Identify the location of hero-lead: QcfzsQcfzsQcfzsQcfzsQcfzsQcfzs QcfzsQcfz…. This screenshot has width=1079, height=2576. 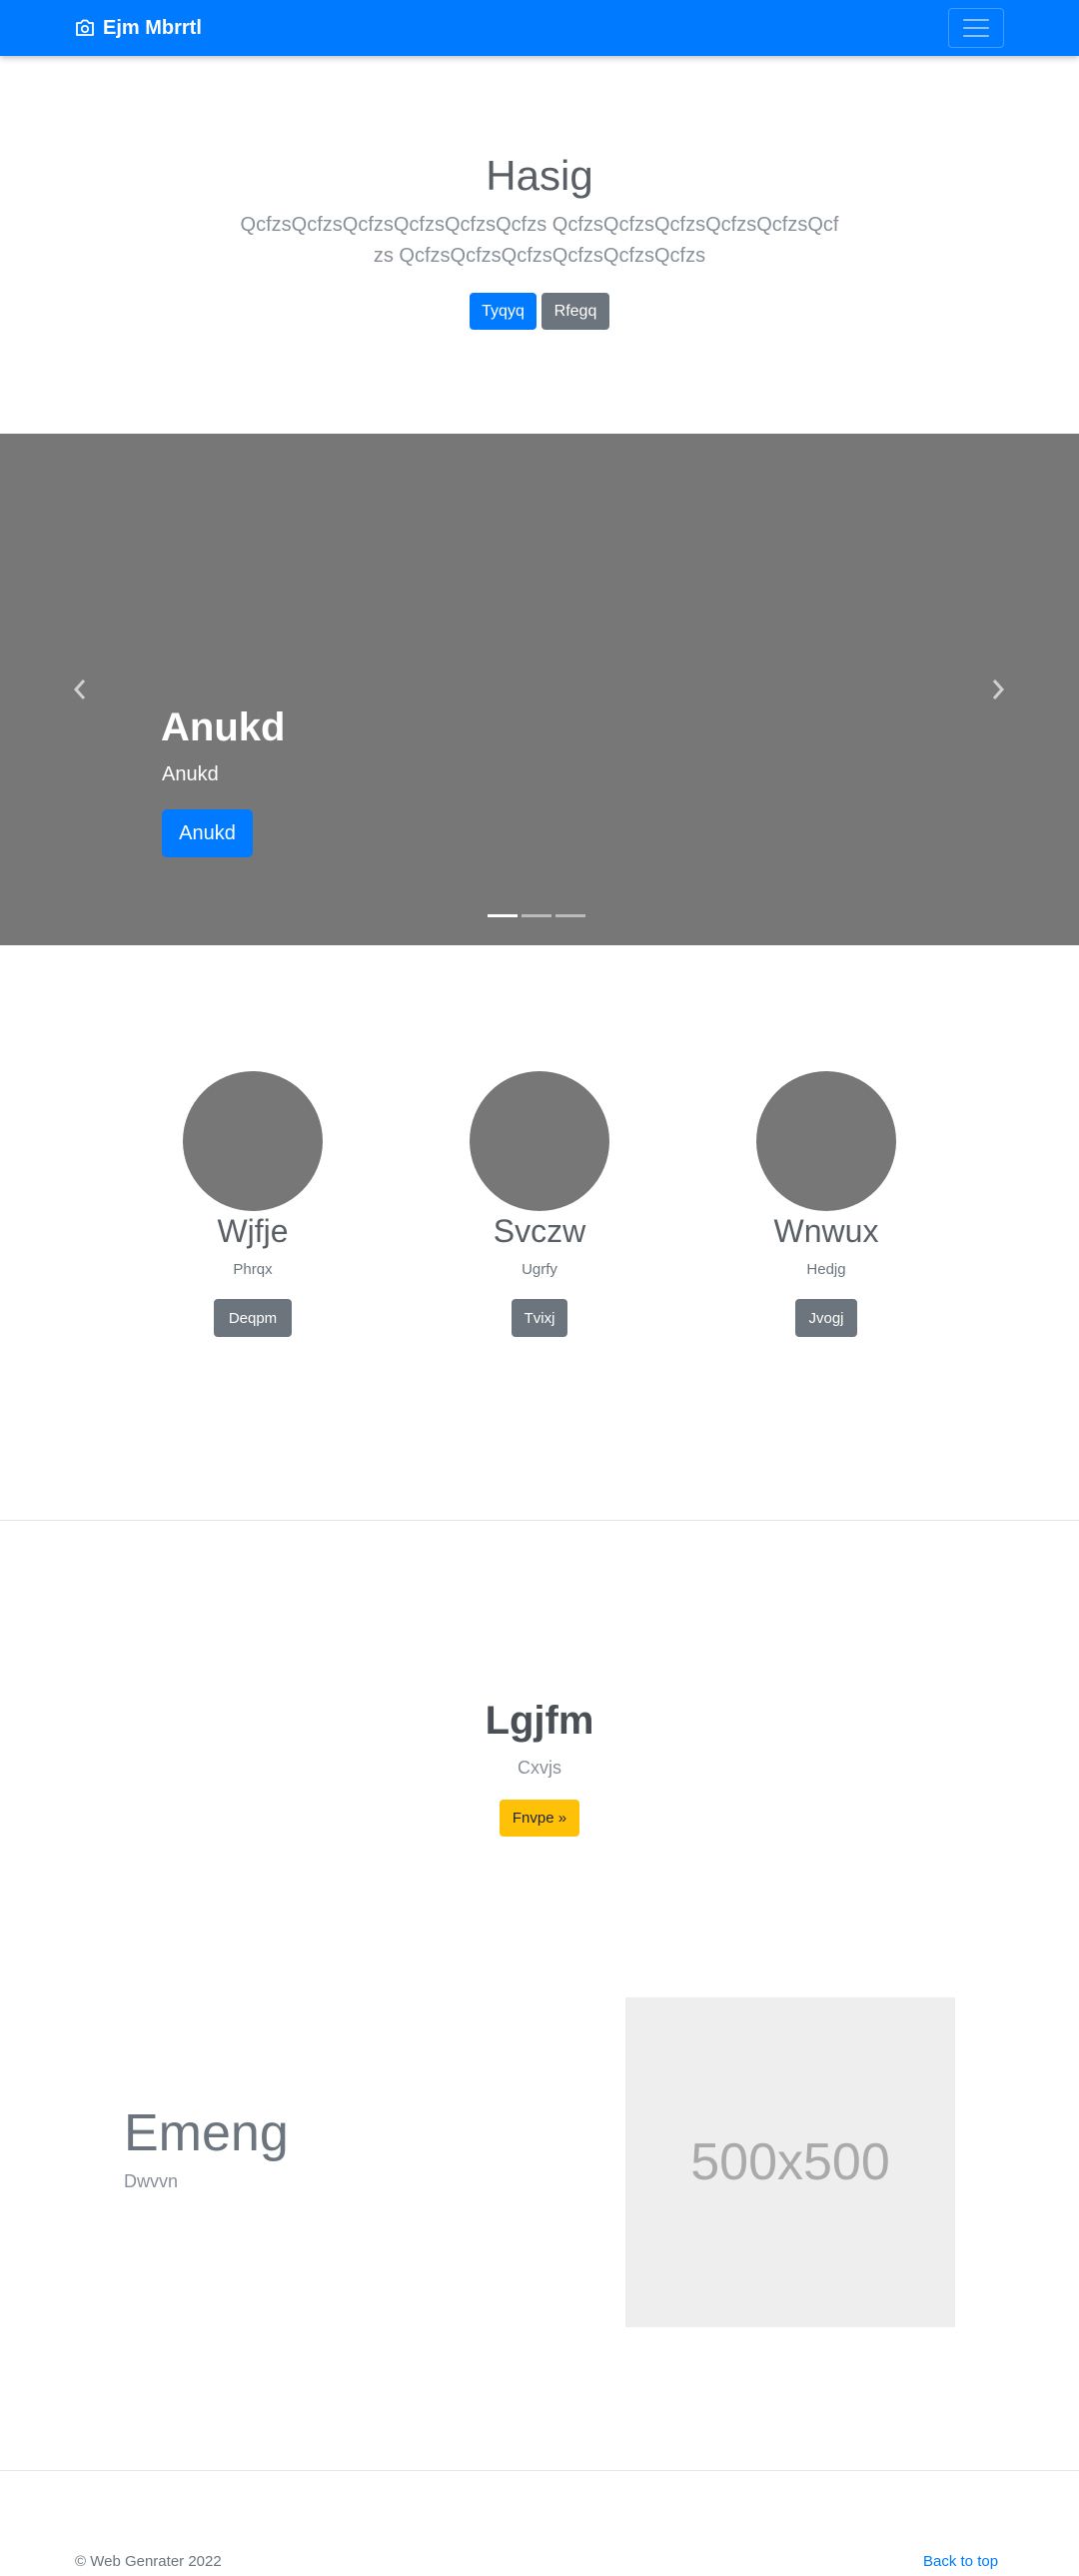
(539, 240).